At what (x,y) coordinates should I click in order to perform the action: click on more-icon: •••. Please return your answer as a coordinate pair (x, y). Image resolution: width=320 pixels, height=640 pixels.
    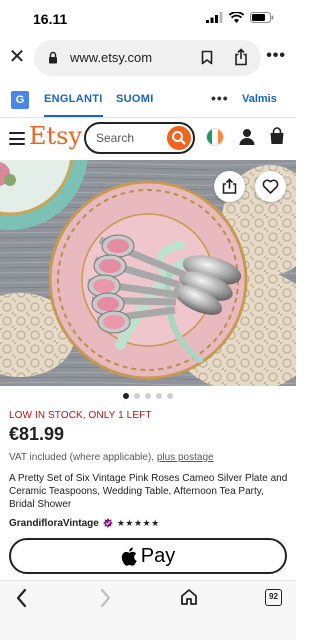
    Looking at the image, I should click on (276, 56).